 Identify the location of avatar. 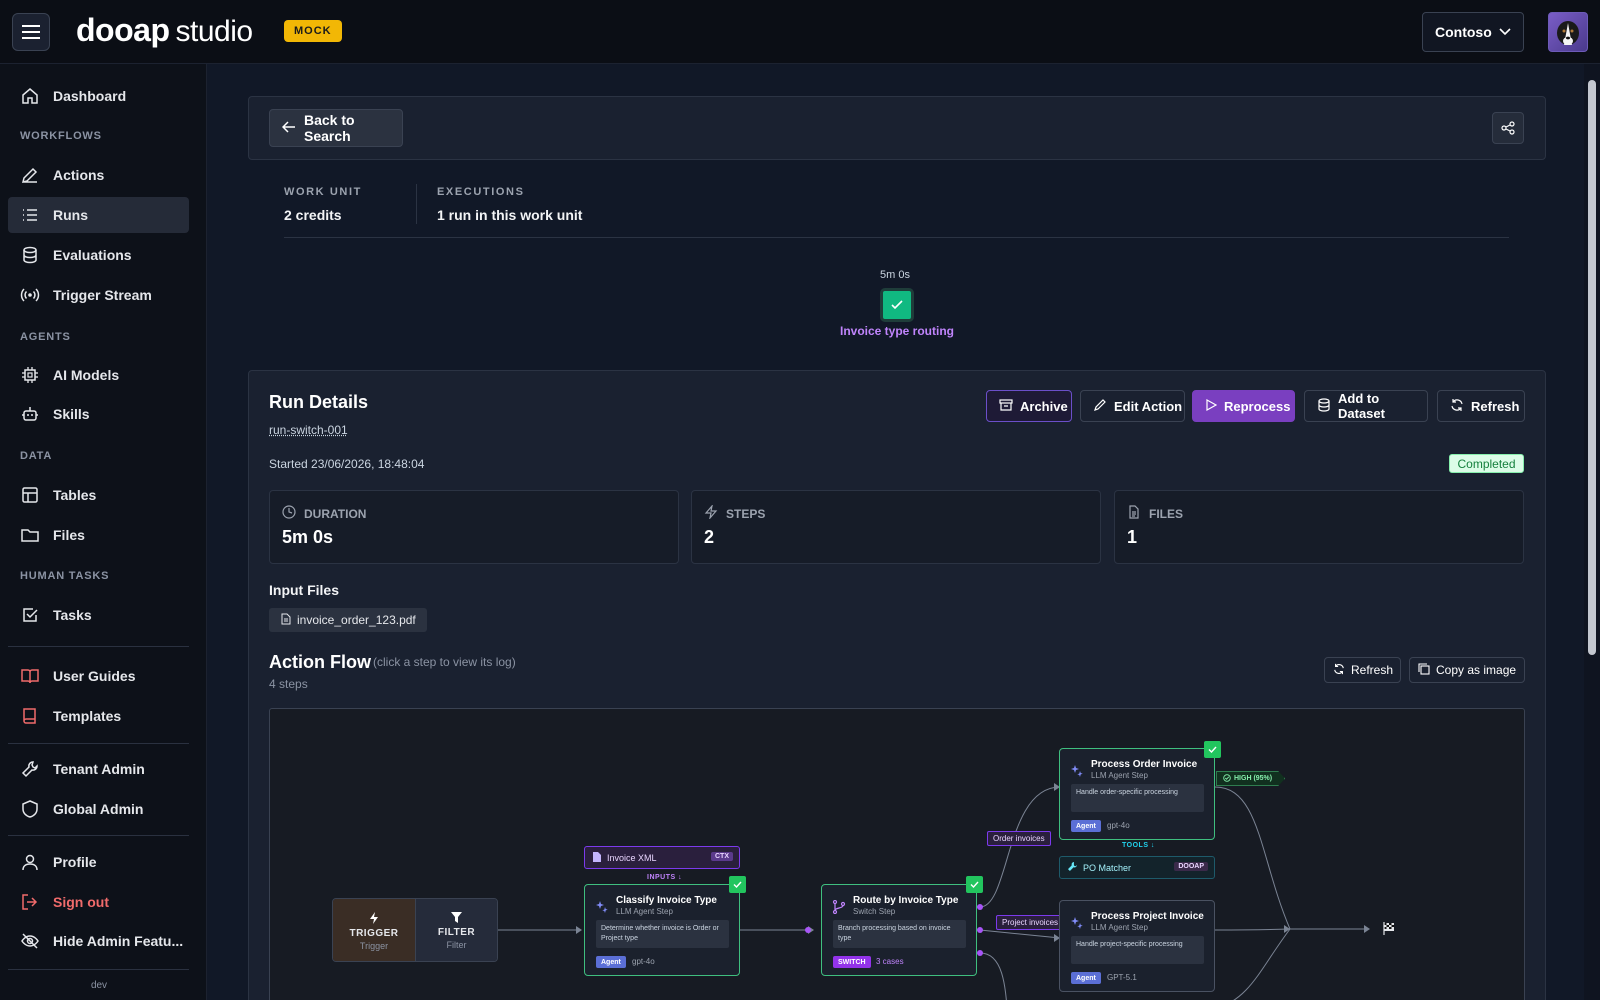
(1568, 32).